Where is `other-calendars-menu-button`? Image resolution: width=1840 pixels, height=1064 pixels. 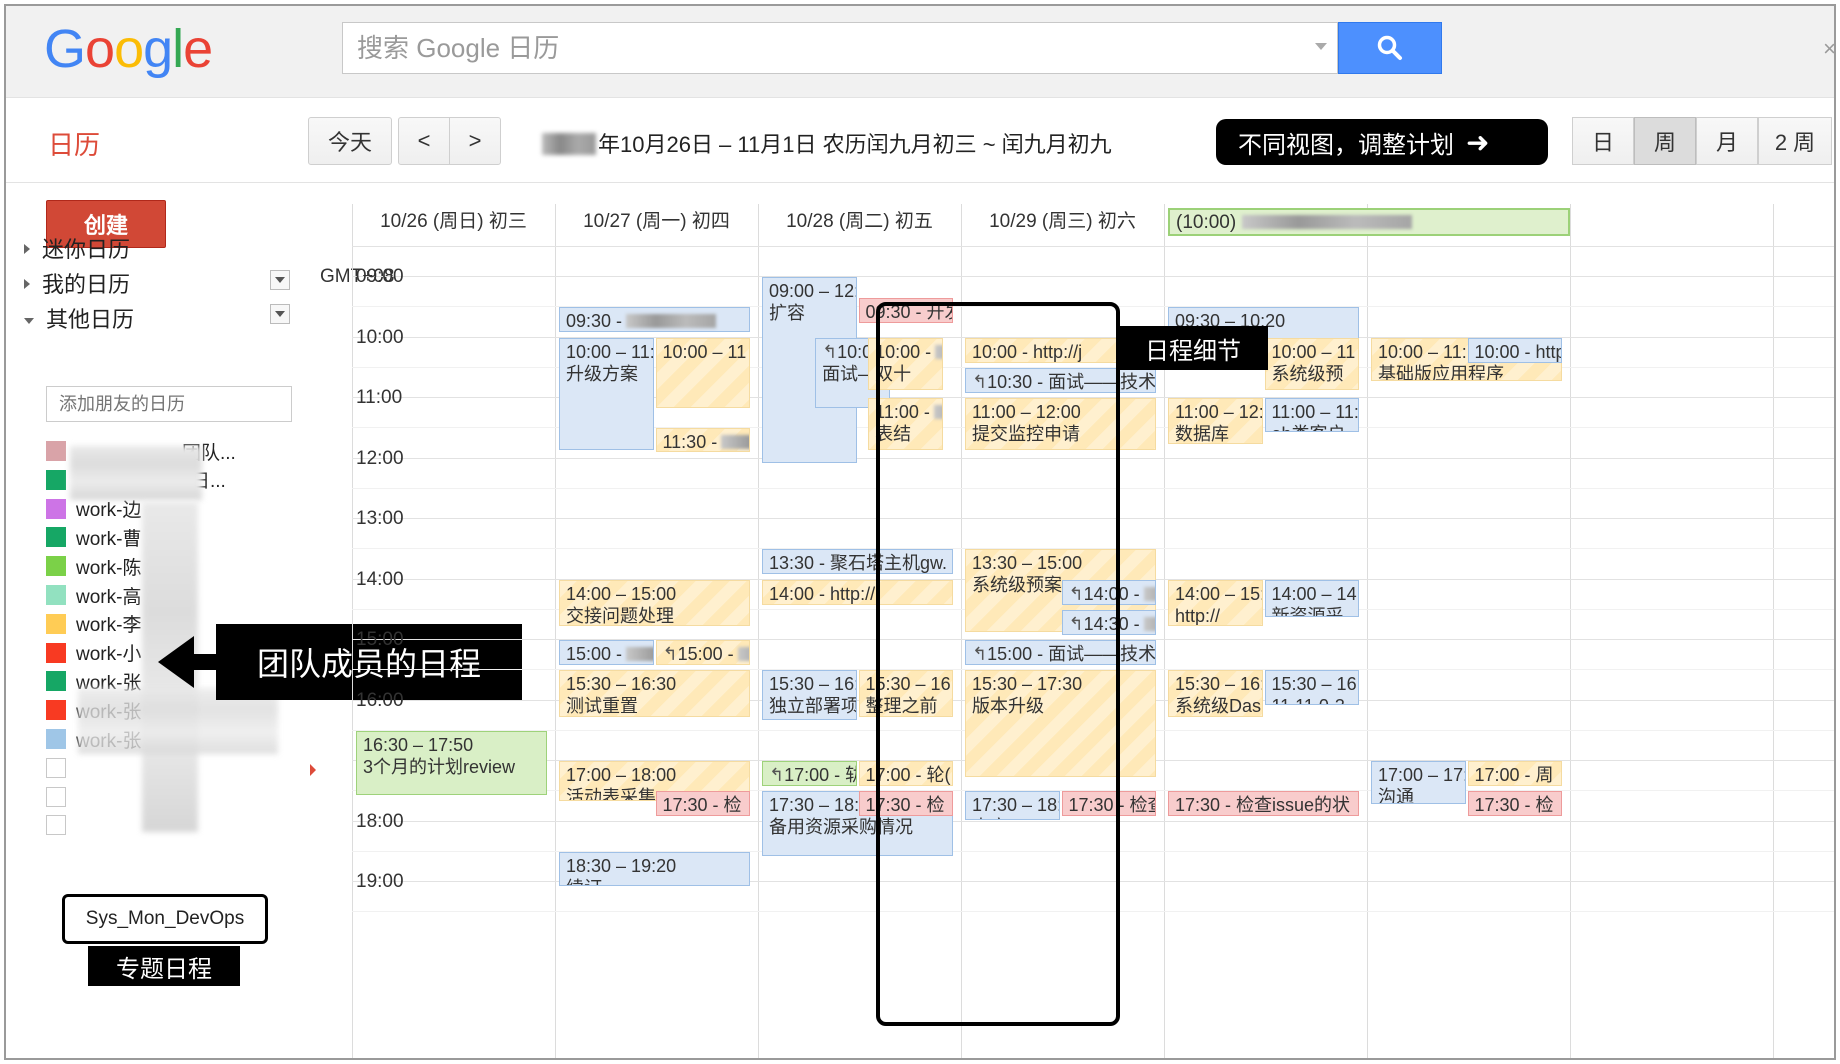
other-calendars-menu-button is located at coordinates (280, 314).